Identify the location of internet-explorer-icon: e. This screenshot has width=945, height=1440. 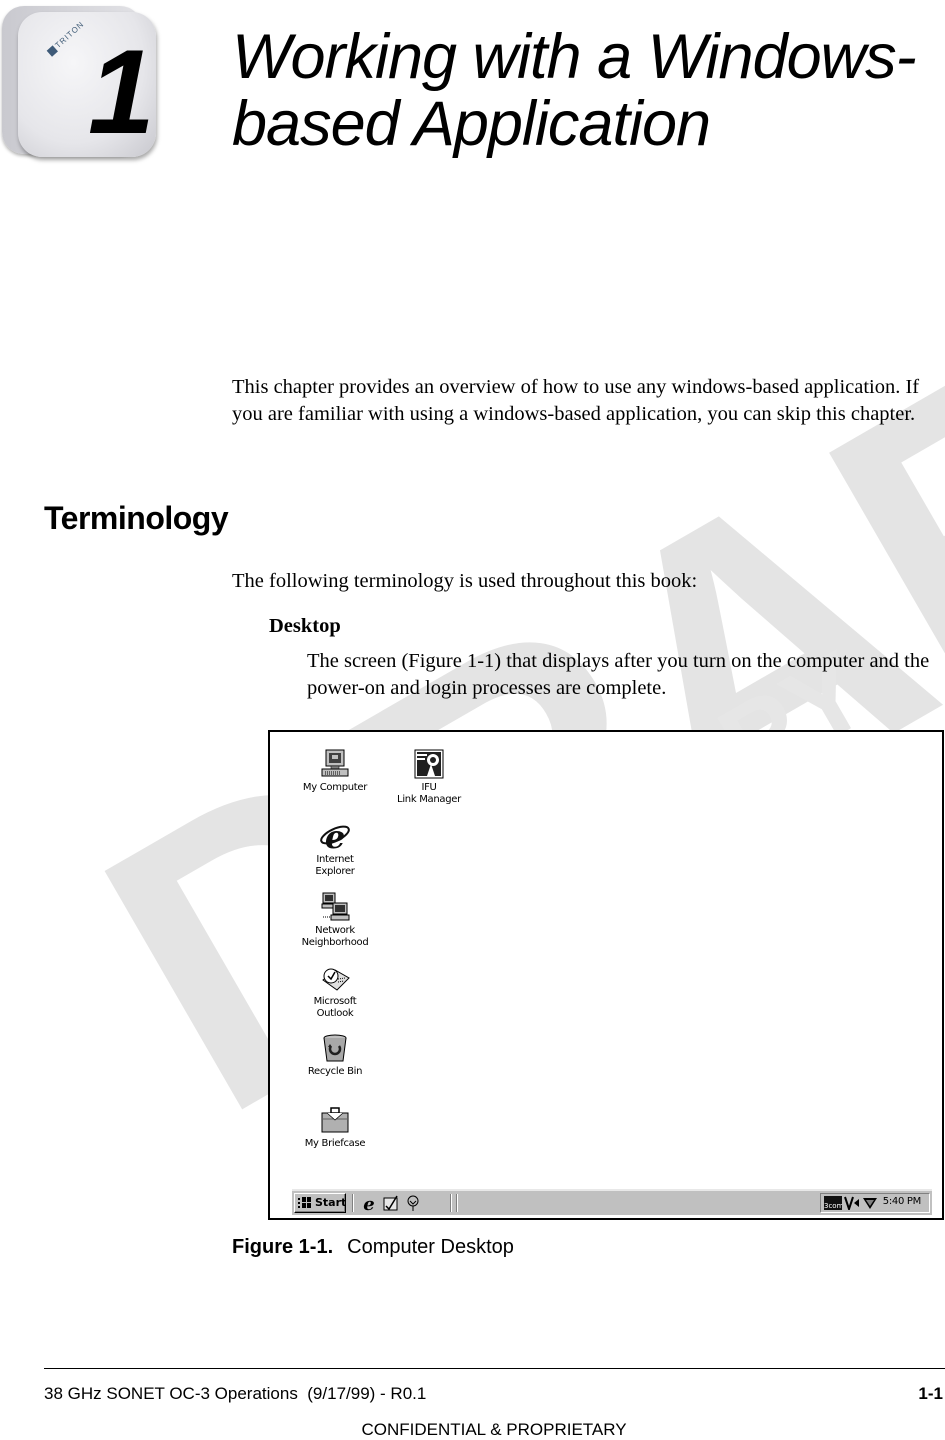
(335, 837).